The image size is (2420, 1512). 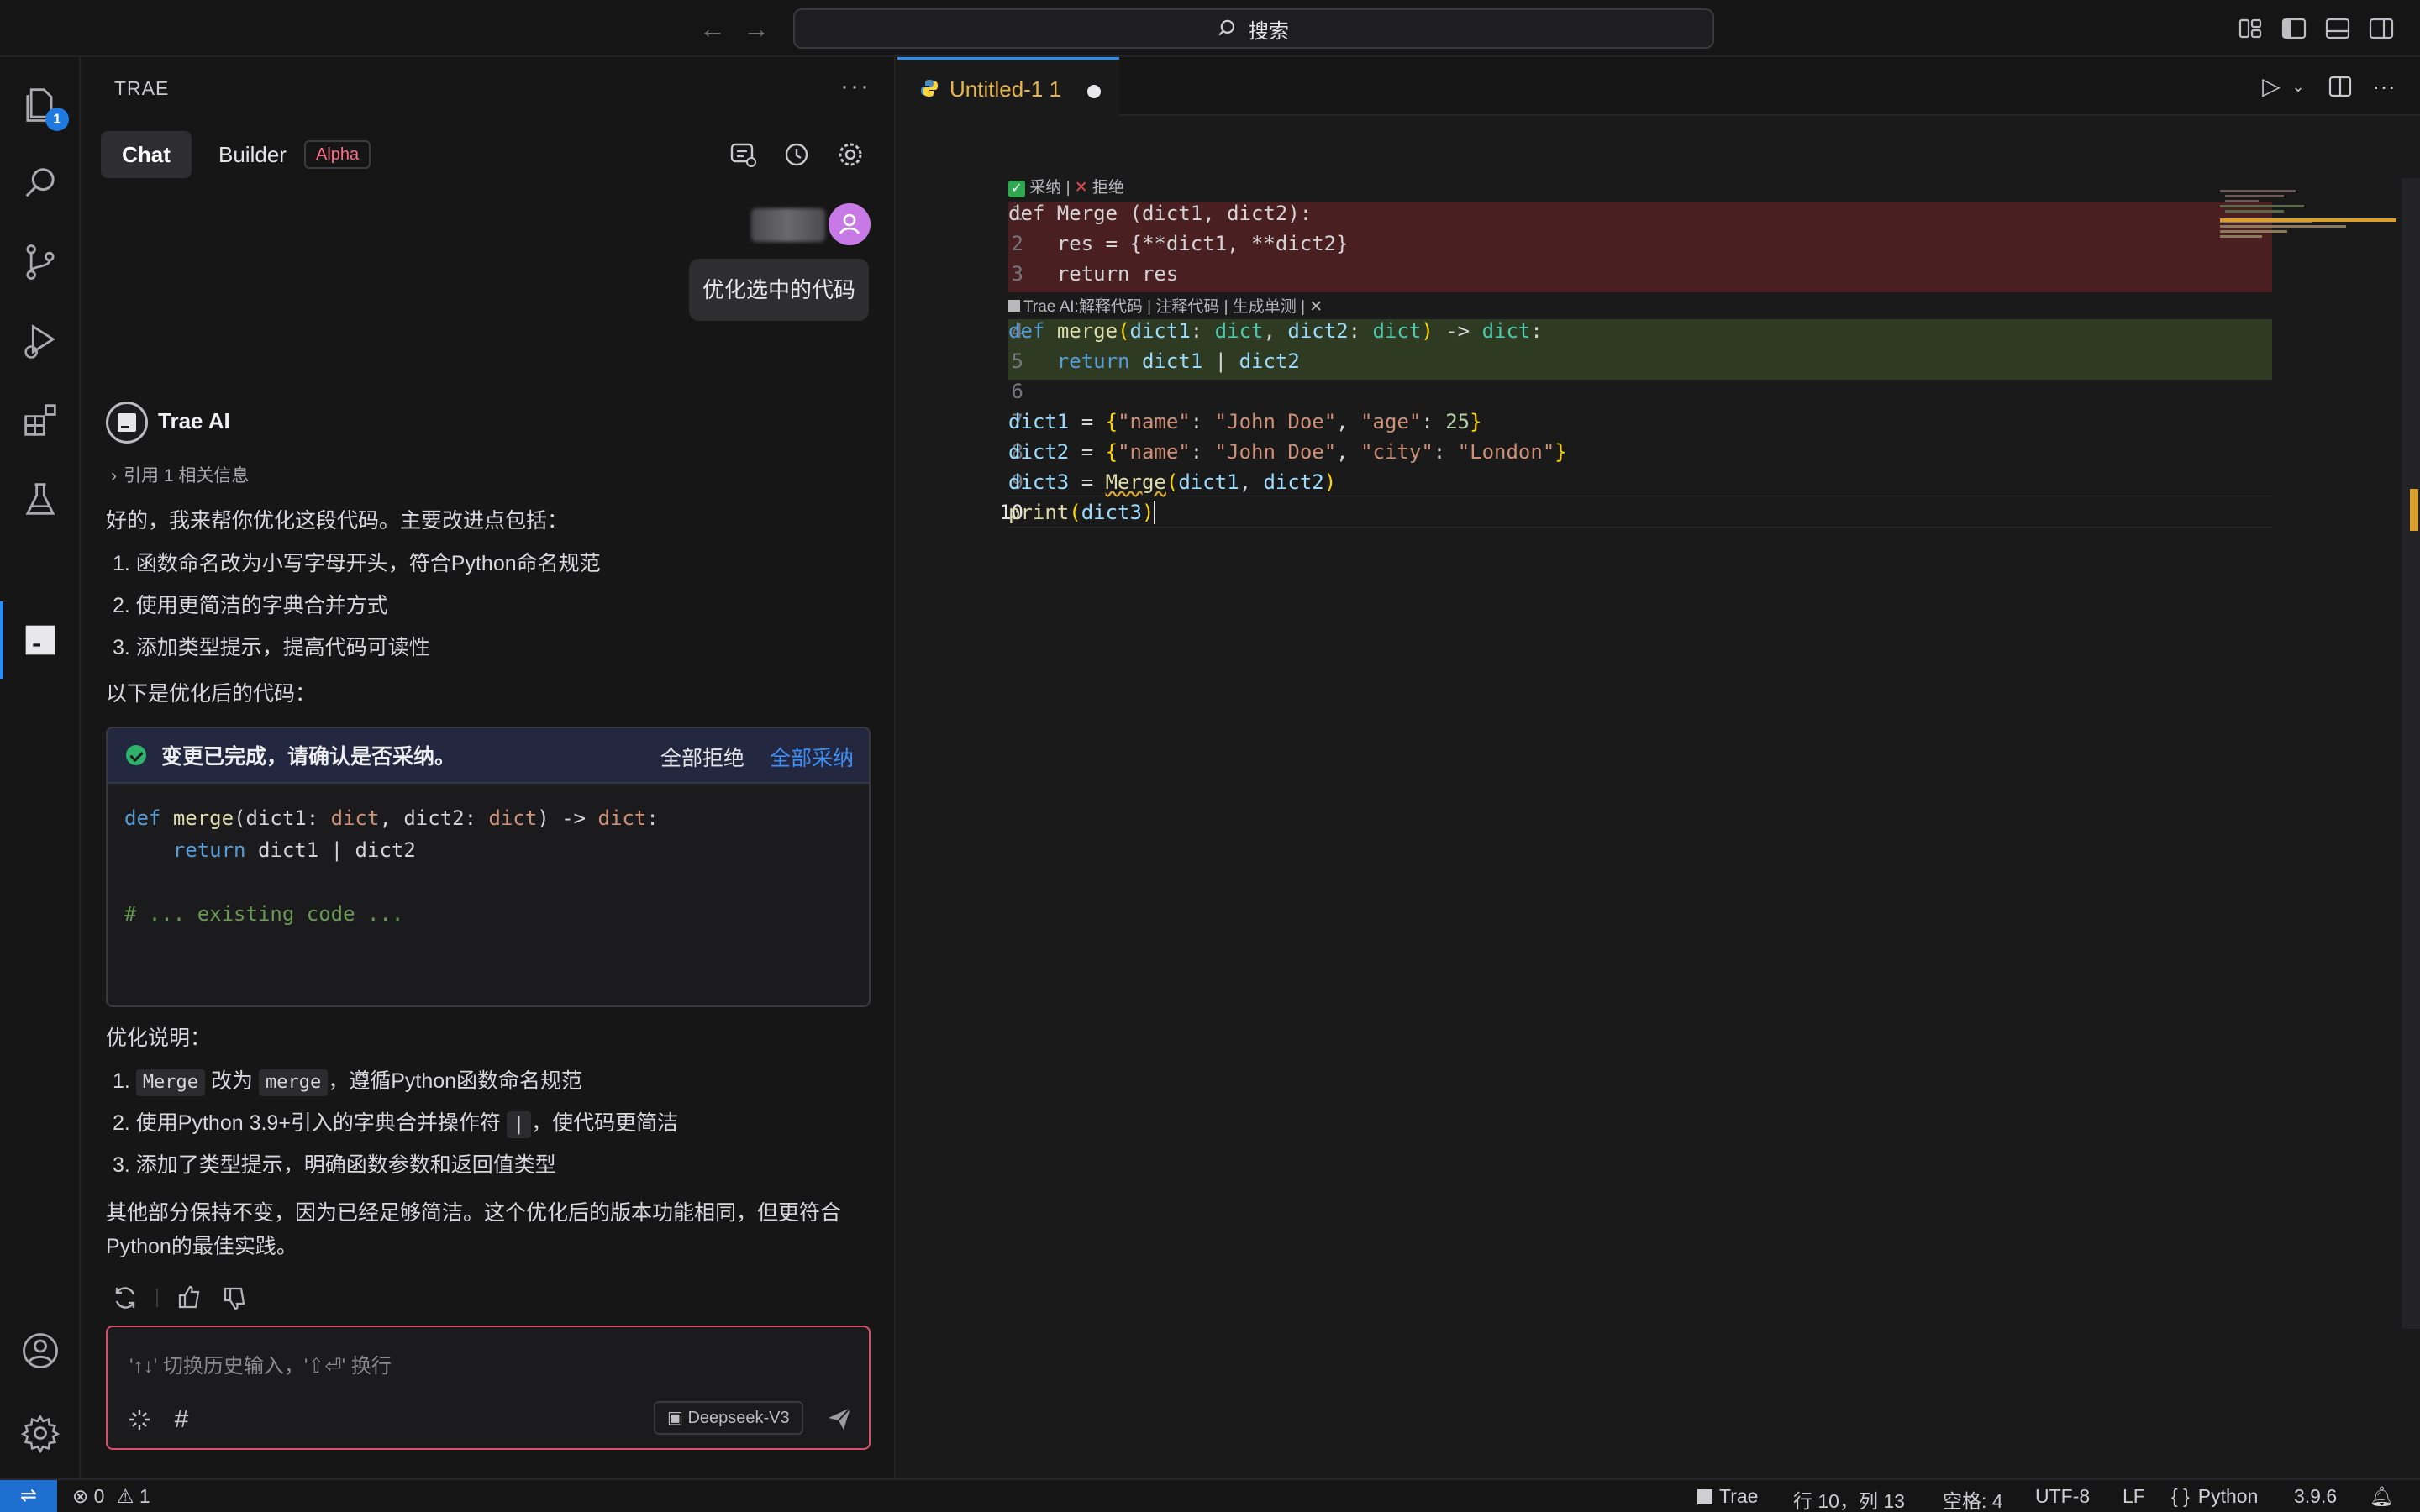 I want to click on reject-all-button: 全部拒绝, so click(x=702, y=757).